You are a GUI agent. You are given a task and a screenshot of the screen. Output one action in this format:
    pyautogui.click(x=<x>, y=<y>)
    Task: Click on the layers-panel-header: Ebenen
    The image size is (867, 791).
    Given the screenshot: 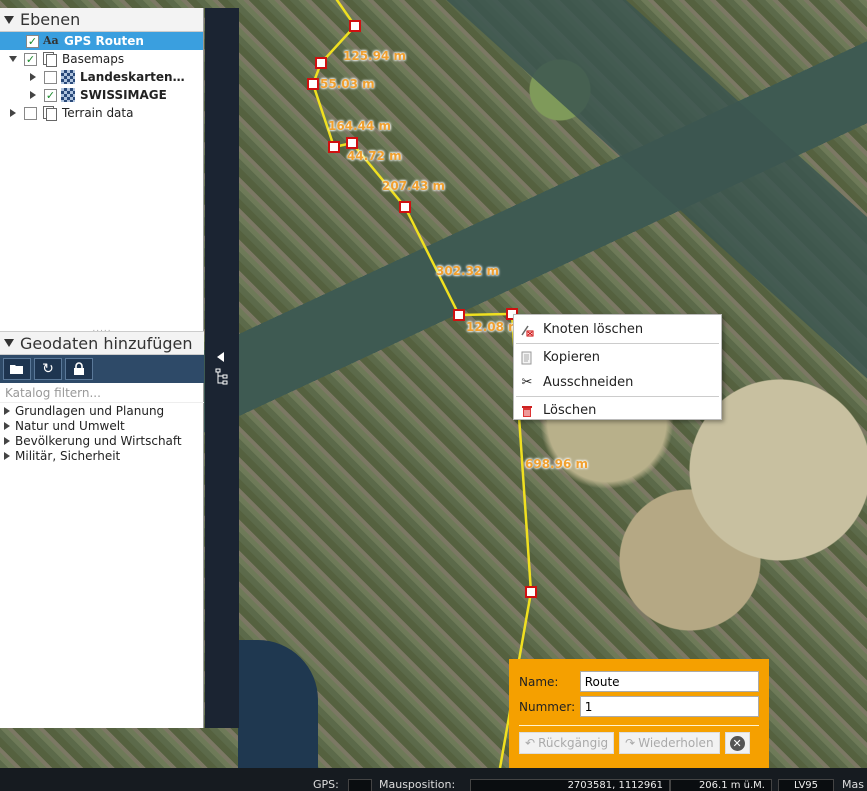 What is the action you would take?
    pyautogui.click(x=101, y=20)
    